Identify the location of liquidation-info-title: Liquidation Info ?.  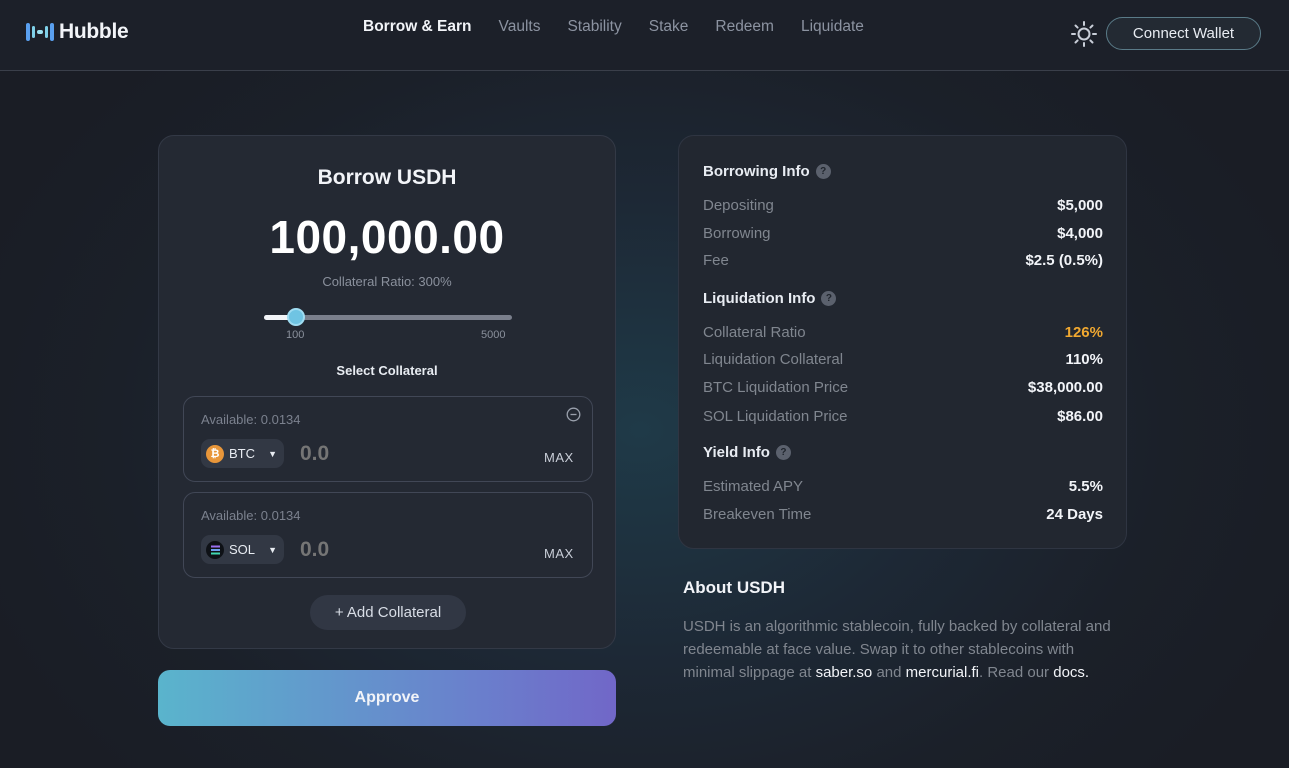
(770, 298).